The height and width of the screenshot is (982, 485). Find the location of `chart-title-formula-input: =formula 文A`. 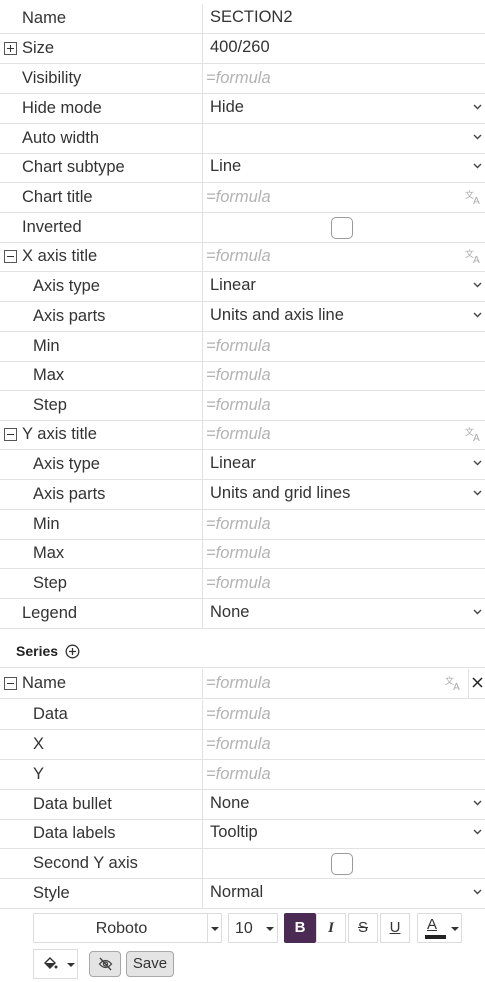

chart-title-formula-input: =formula 文A is located at coordinates (343, 197).